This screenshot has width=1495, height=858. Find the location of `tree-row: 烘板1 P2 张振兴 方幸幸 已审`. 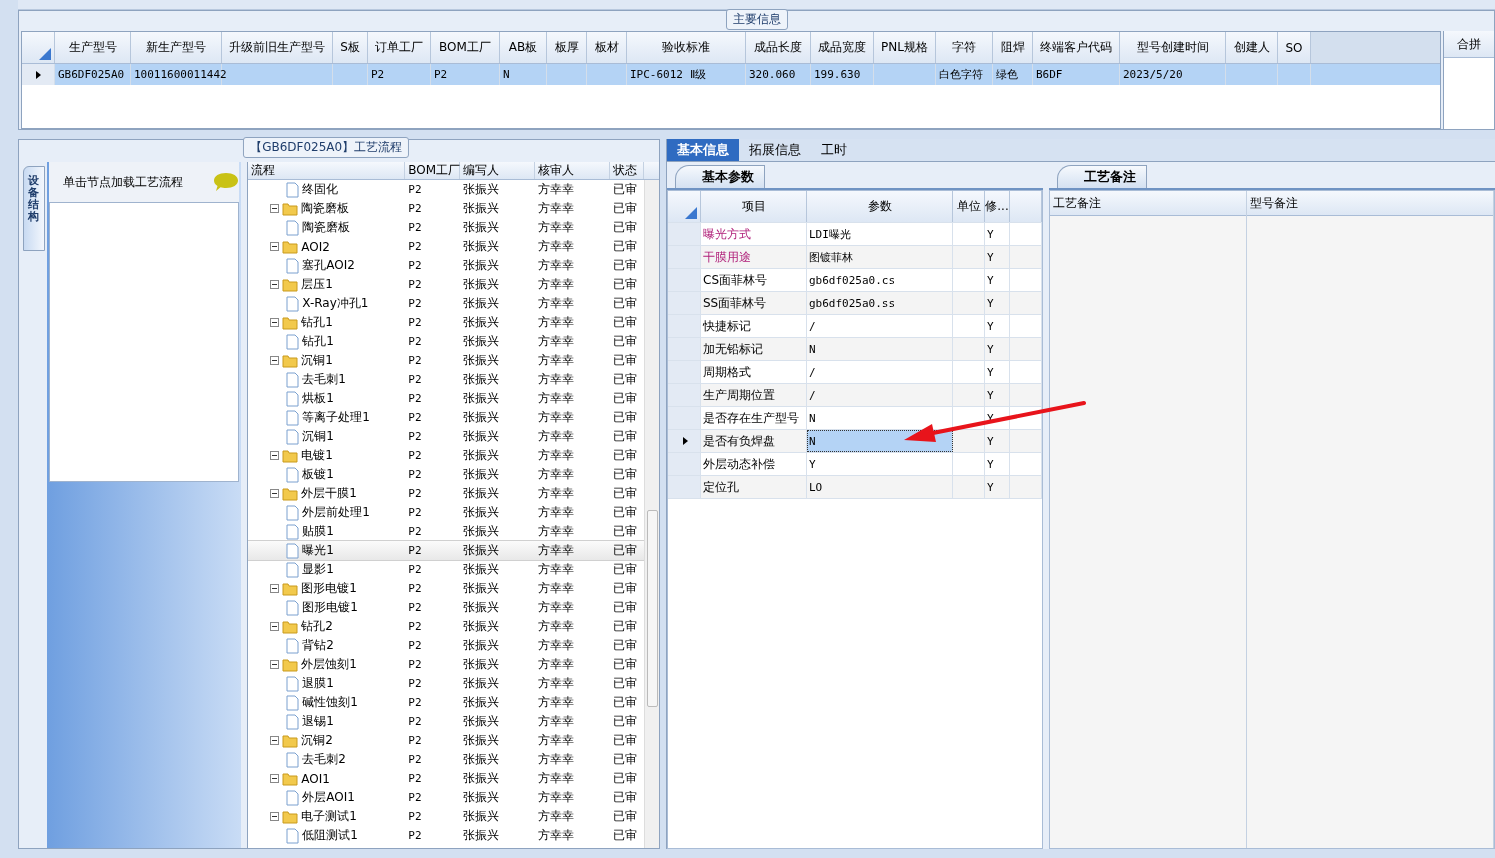

tree-row: 烘板1 P2 张振兴 方幸幸 已审 is located at coordinates (446, 398).